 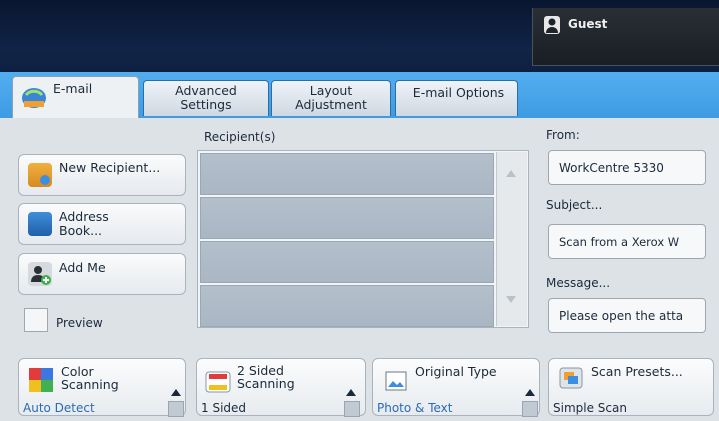 What do you see at coordinates (218, 382) in the screenshot?
I see `two-sided-icon` at bounding box center [218, 382].